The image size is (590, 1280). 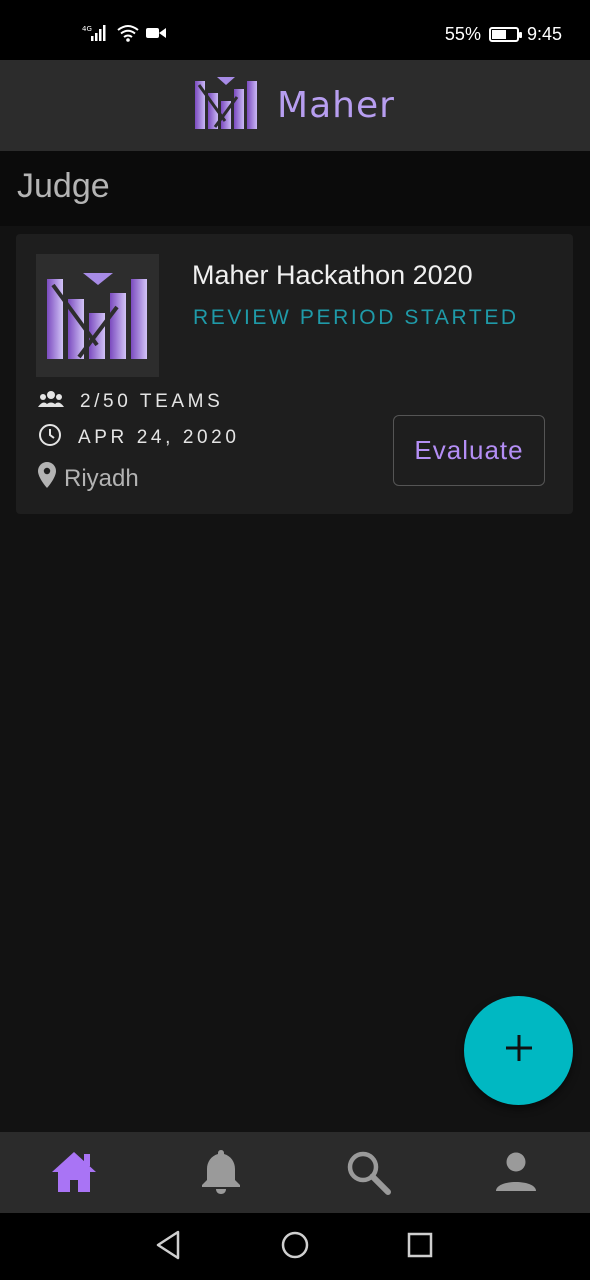 I want to click on nav-home, so click(x=74, y=1174).